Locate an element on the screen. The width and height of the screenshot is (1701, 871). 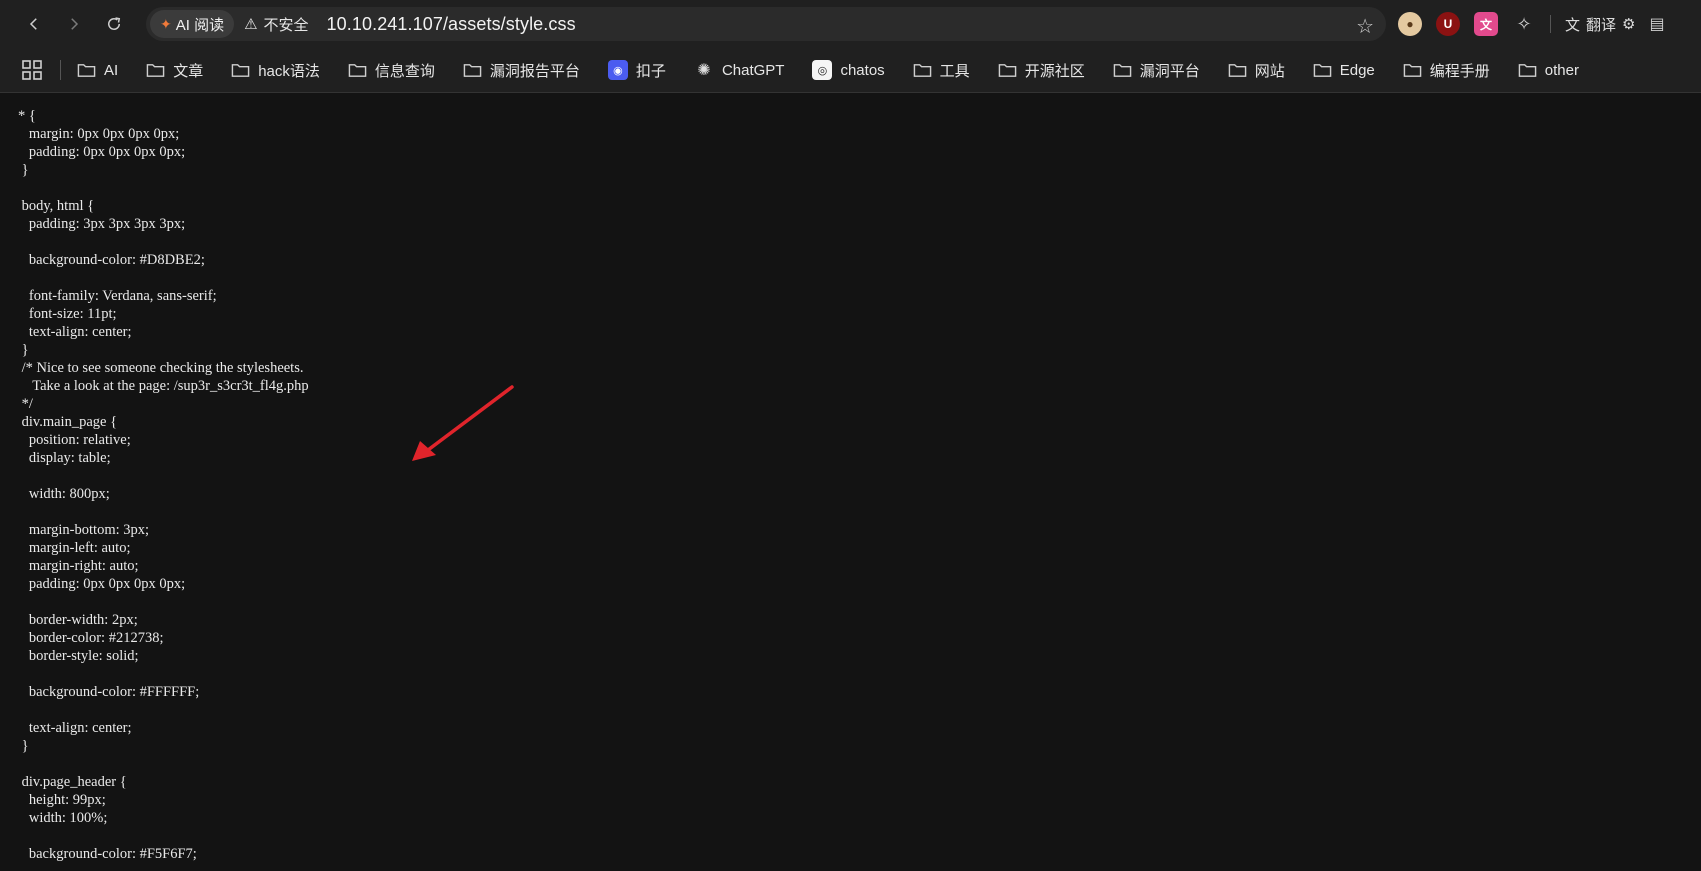
bookmark-label: 开源社区 is located at coordinates (1054, 71).